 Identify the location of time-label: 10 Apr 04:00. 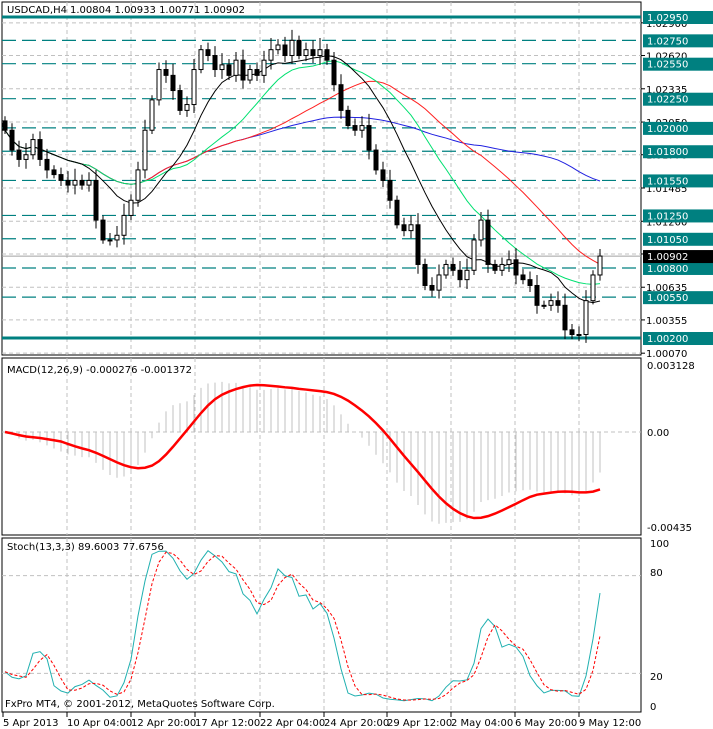
(99, 723).